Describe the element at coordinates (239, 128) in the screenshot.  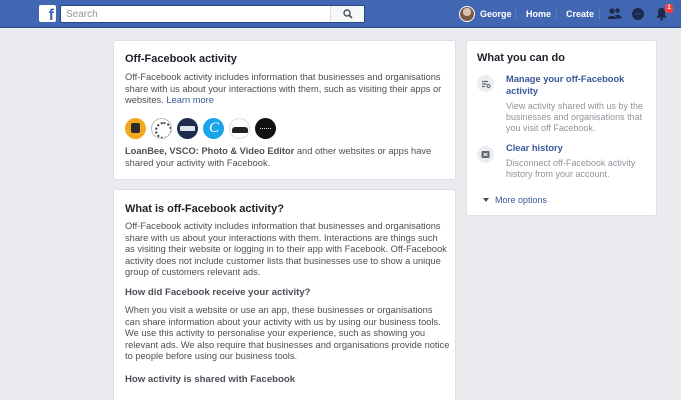
I see `car-app-icon` at that location.